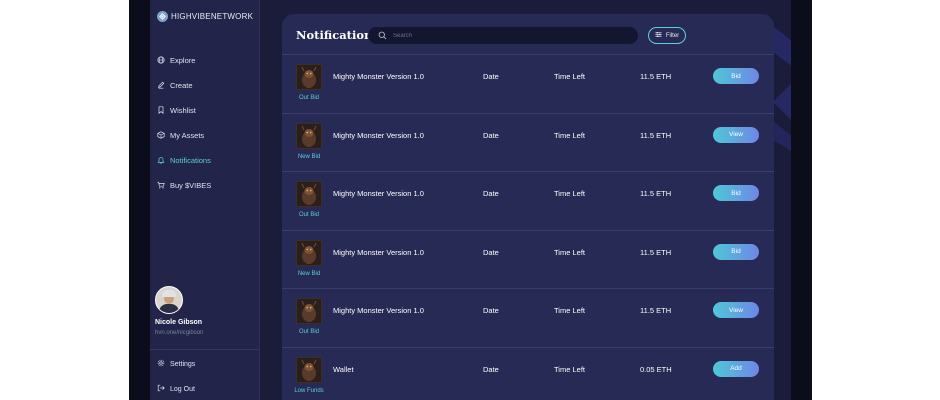 This screenshot has height=400, width=940. I want to click on sidebar-item-buy-vibes: Buy $VIBES, so click(184, 185).